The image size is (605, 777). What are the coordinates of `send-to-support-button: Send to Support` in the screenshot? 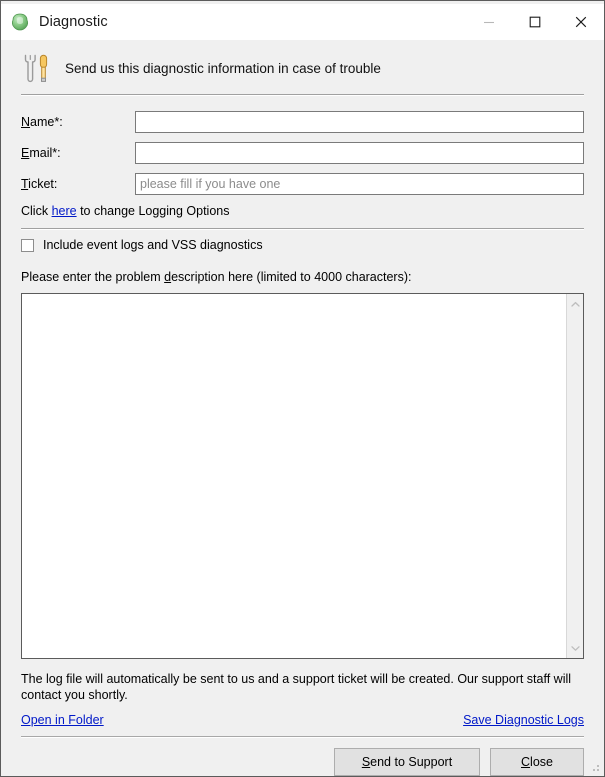 It's located at (407, 762).